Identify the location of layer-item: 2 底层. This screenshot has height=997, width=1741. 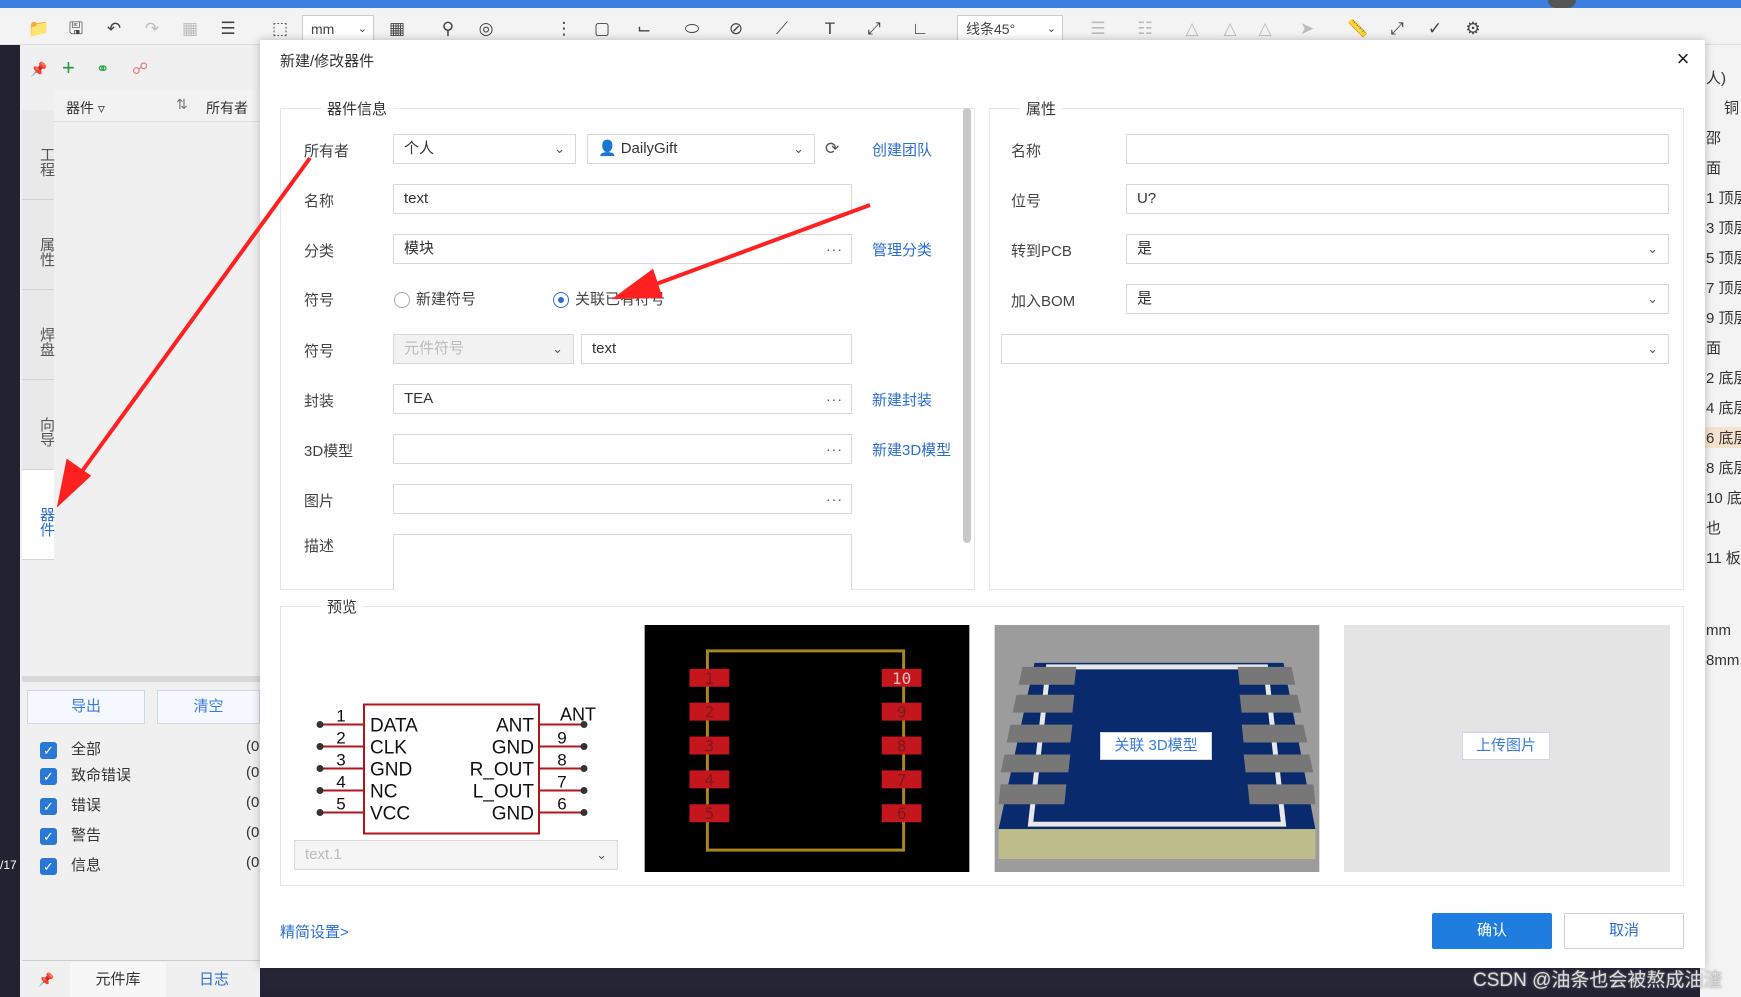
(1723, 377).